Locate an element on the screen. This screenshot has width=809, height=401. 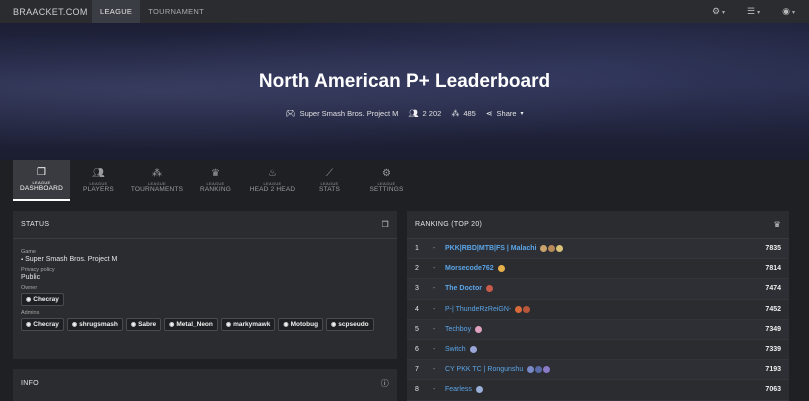
admin-chip: ◉ shrugsmash is located at coordinates (94, 324).